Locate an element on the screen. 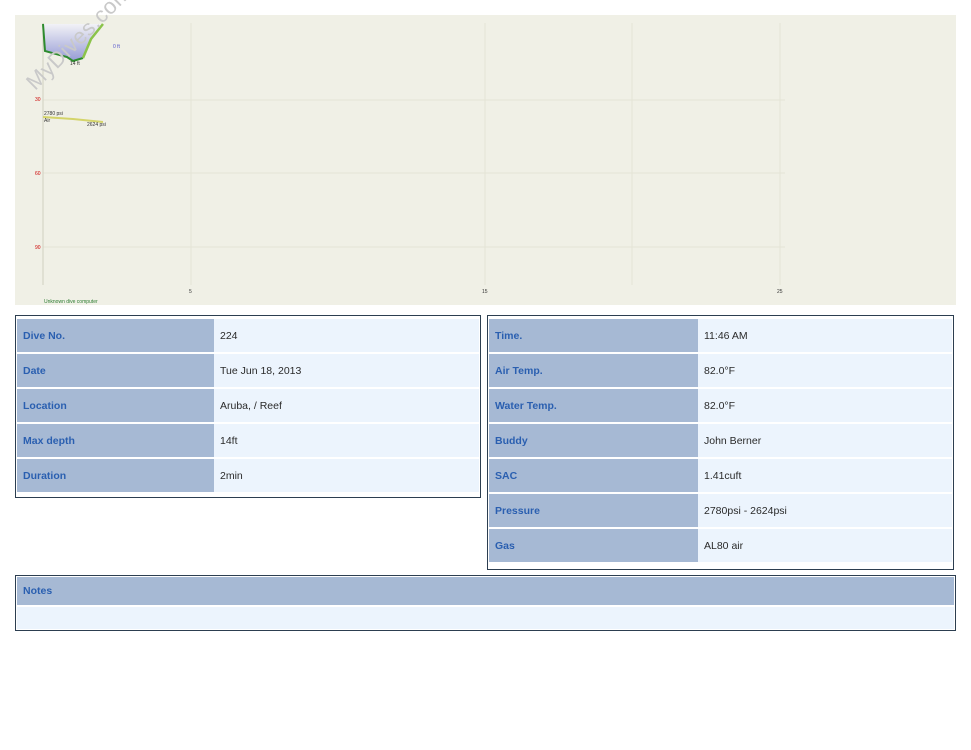 This screenshot has width=971, height=750. table-row: Water Temp. 82.0°F is located at coordinates (720, 405).